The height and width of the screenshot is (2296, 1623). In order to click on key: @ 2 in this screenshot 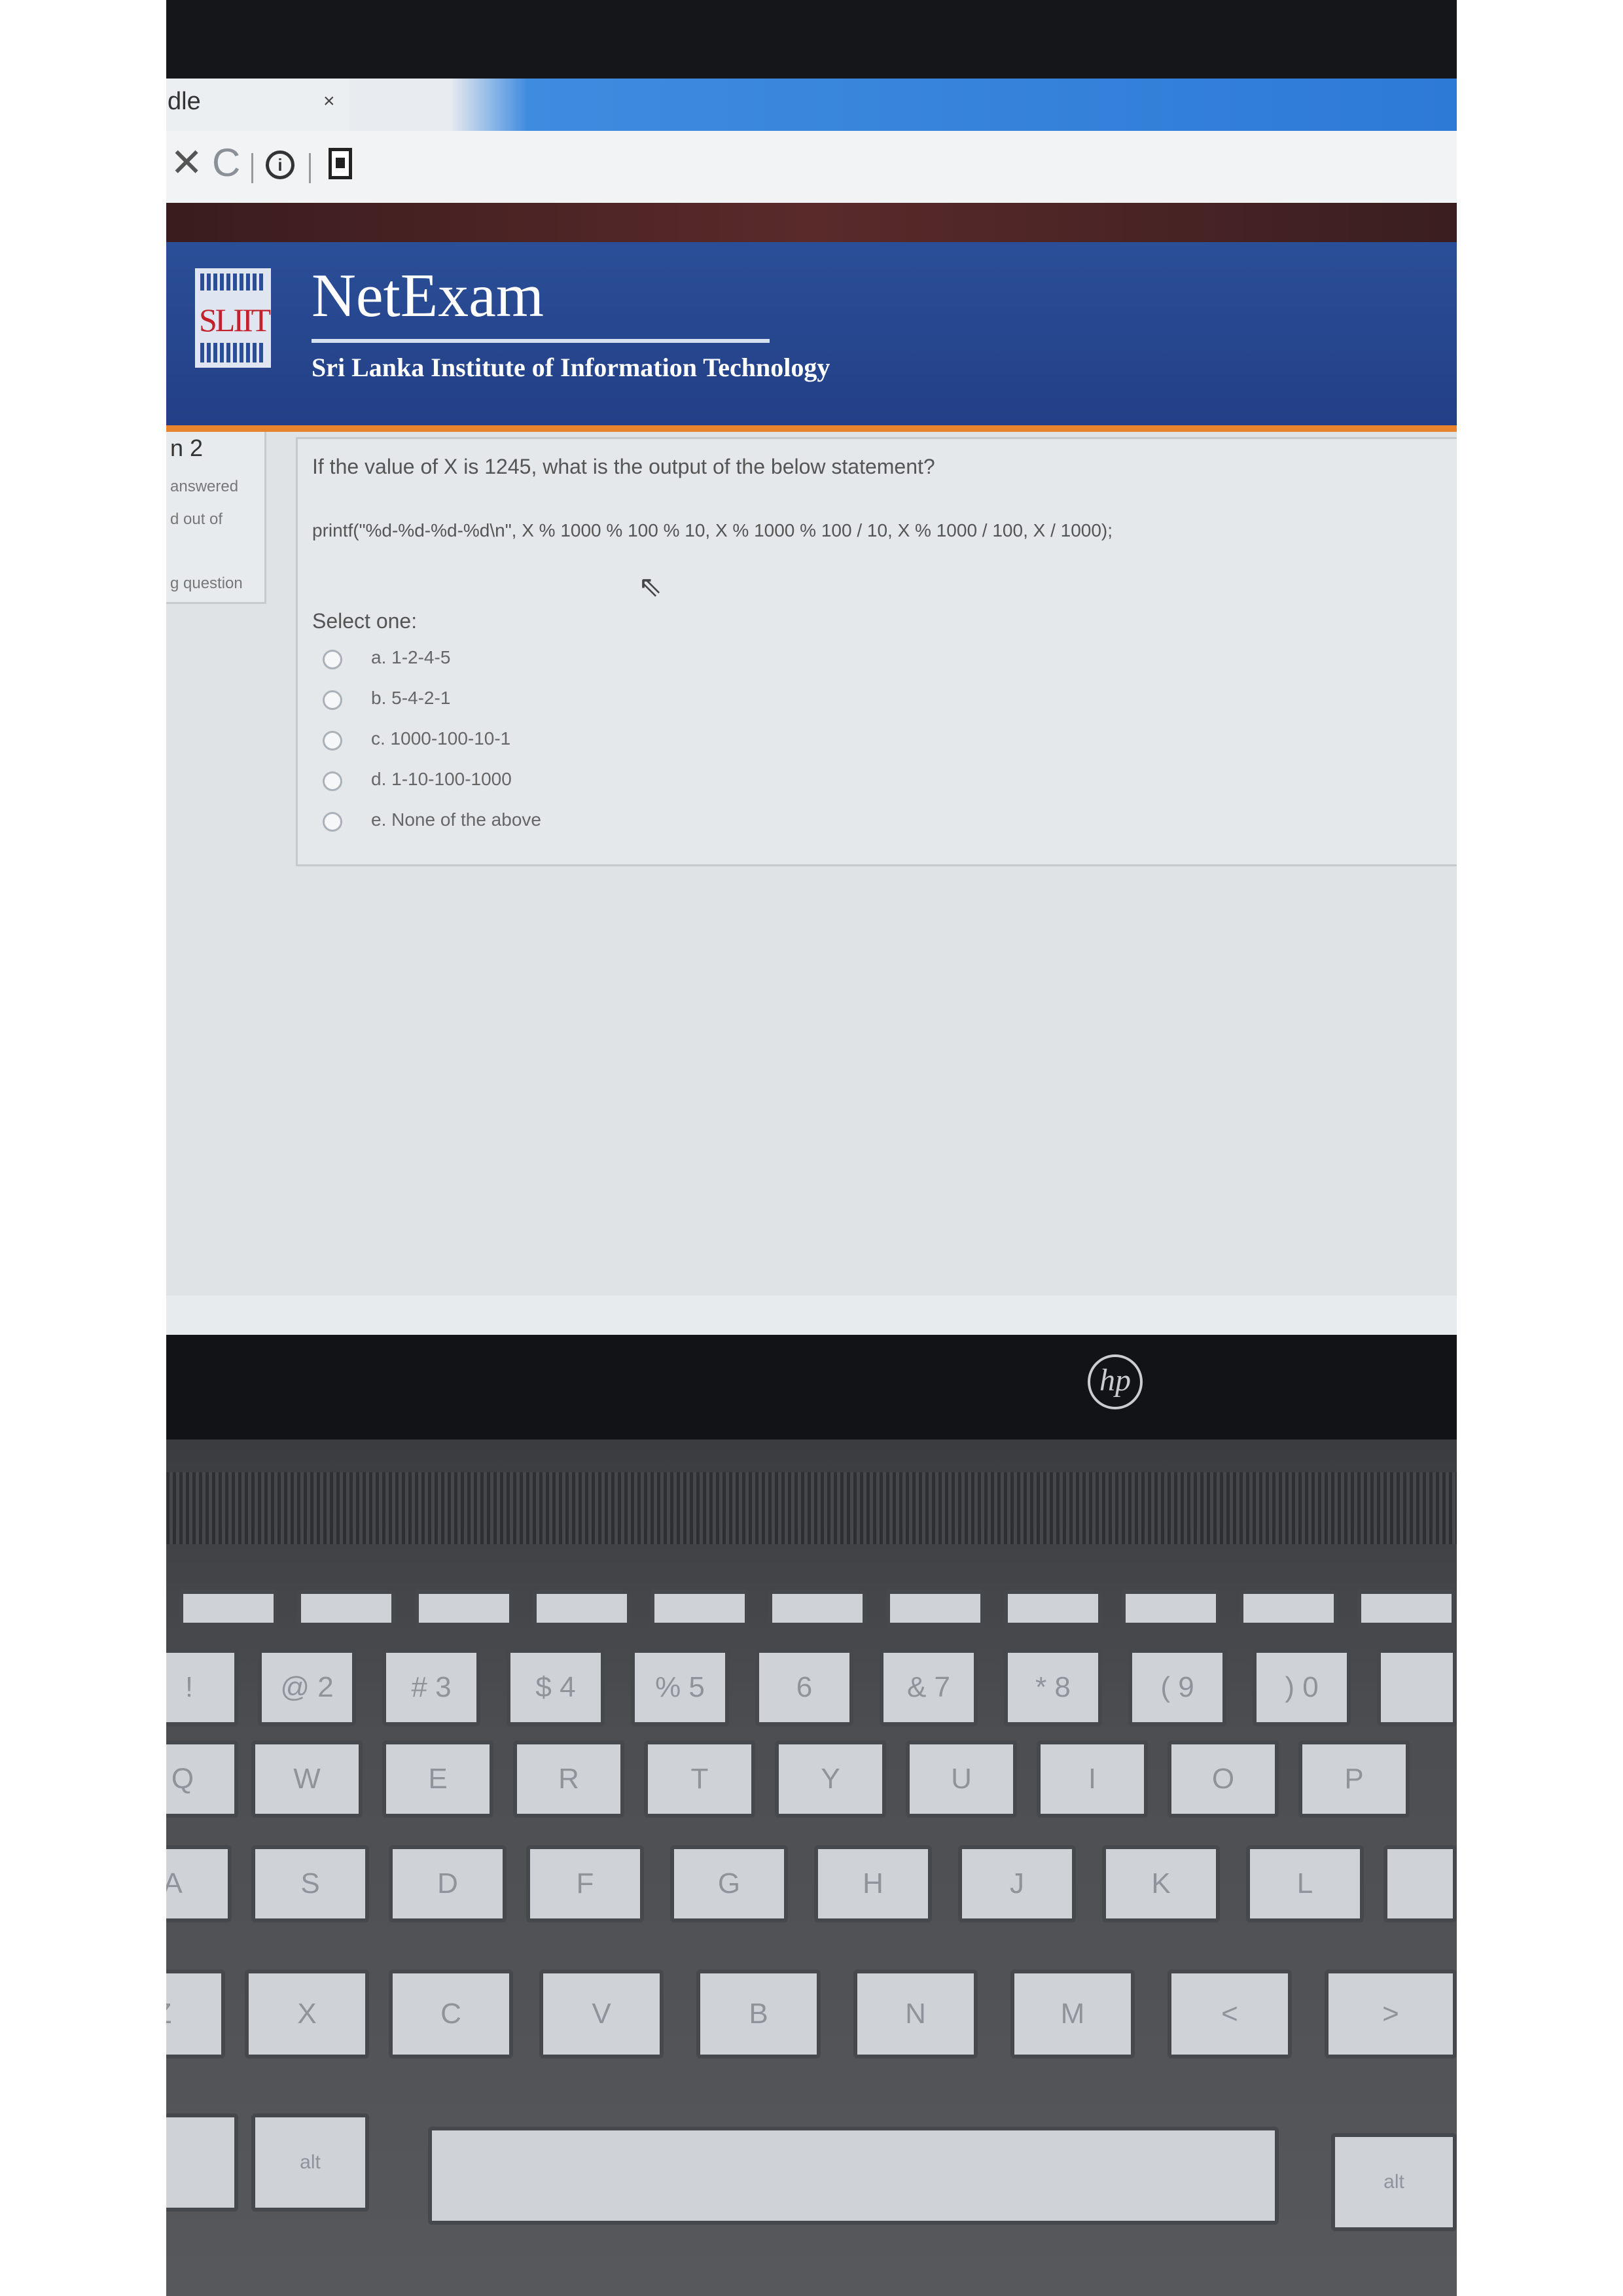, I will do `click(307, 1687)`.